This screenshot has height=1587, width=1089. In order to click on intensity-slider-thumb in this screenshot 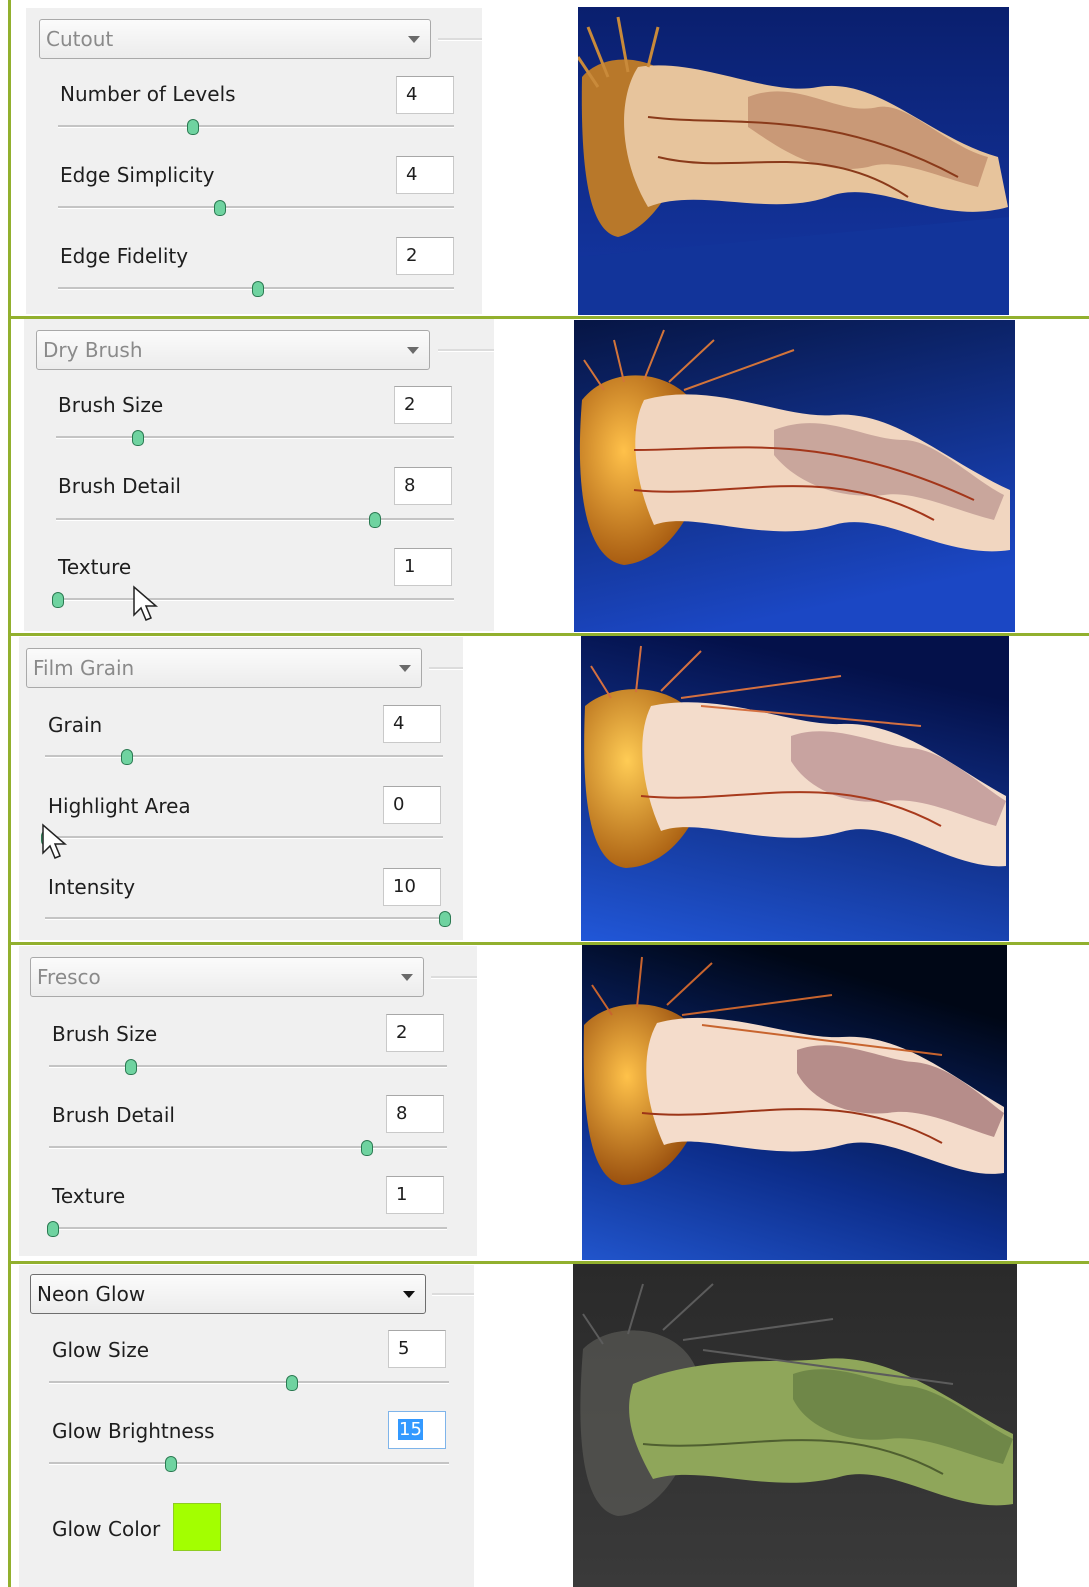, I will do `click(445, 919)`.